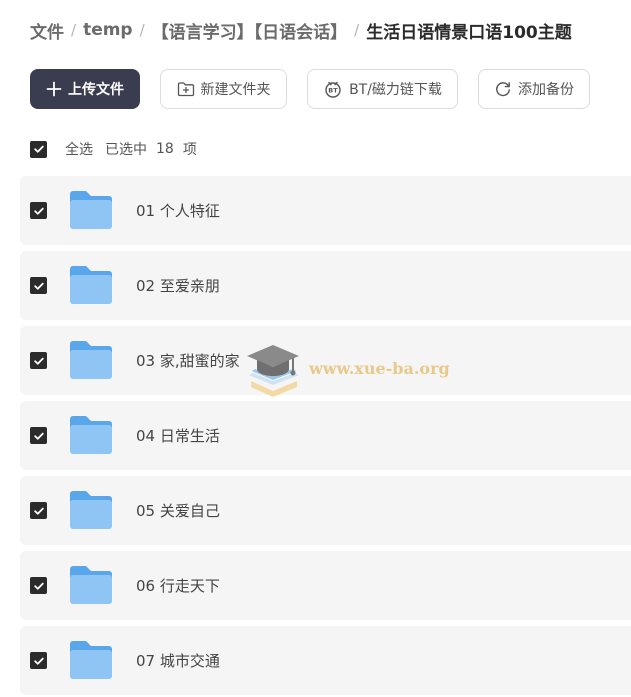 This screenshot has height=697, width=631. Describe the element at coordinates (96, 90) in the screenshot. I see `upload-file-label: 上传文件` at that location.